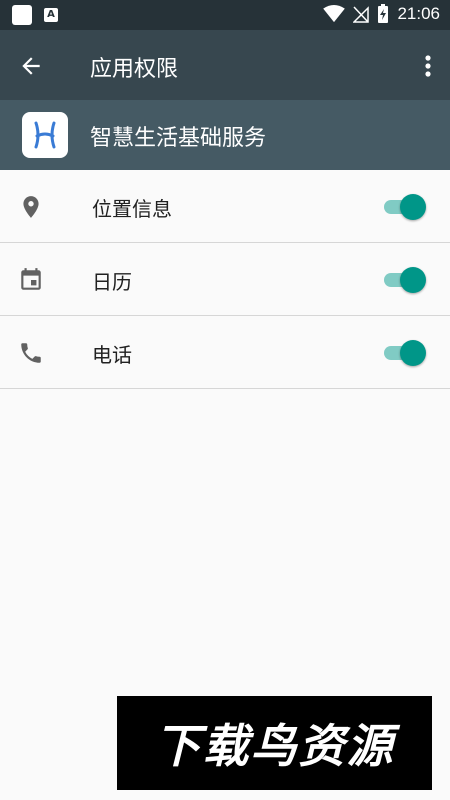 The width and height of the screenshot is (450, 800). I want to click on more-options-button, so click(428, 66).